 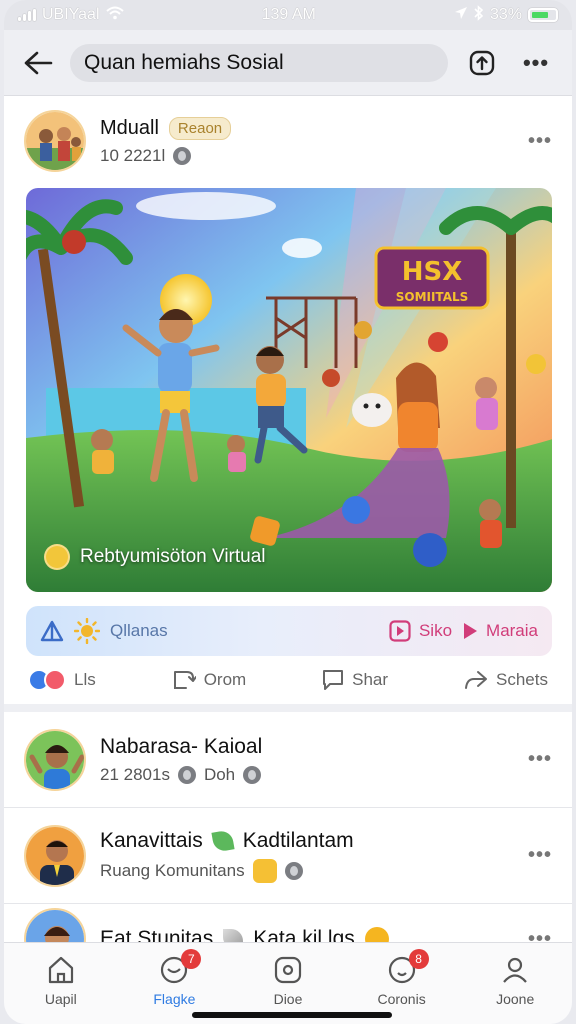 What do you see at coordinates (219, 774) in the screenshot?
I see `list-extra: Doh` at bounding box center [219, 774].